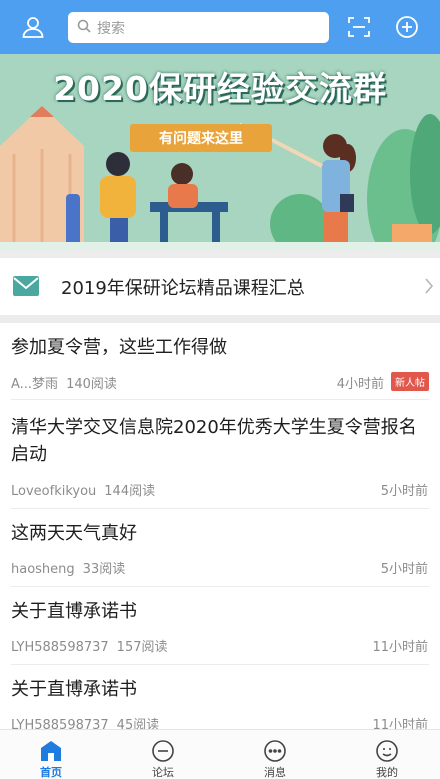  Describe the element at coordinates (407, 27) in the screenshot. I see `plus-circle-icon` at that location.